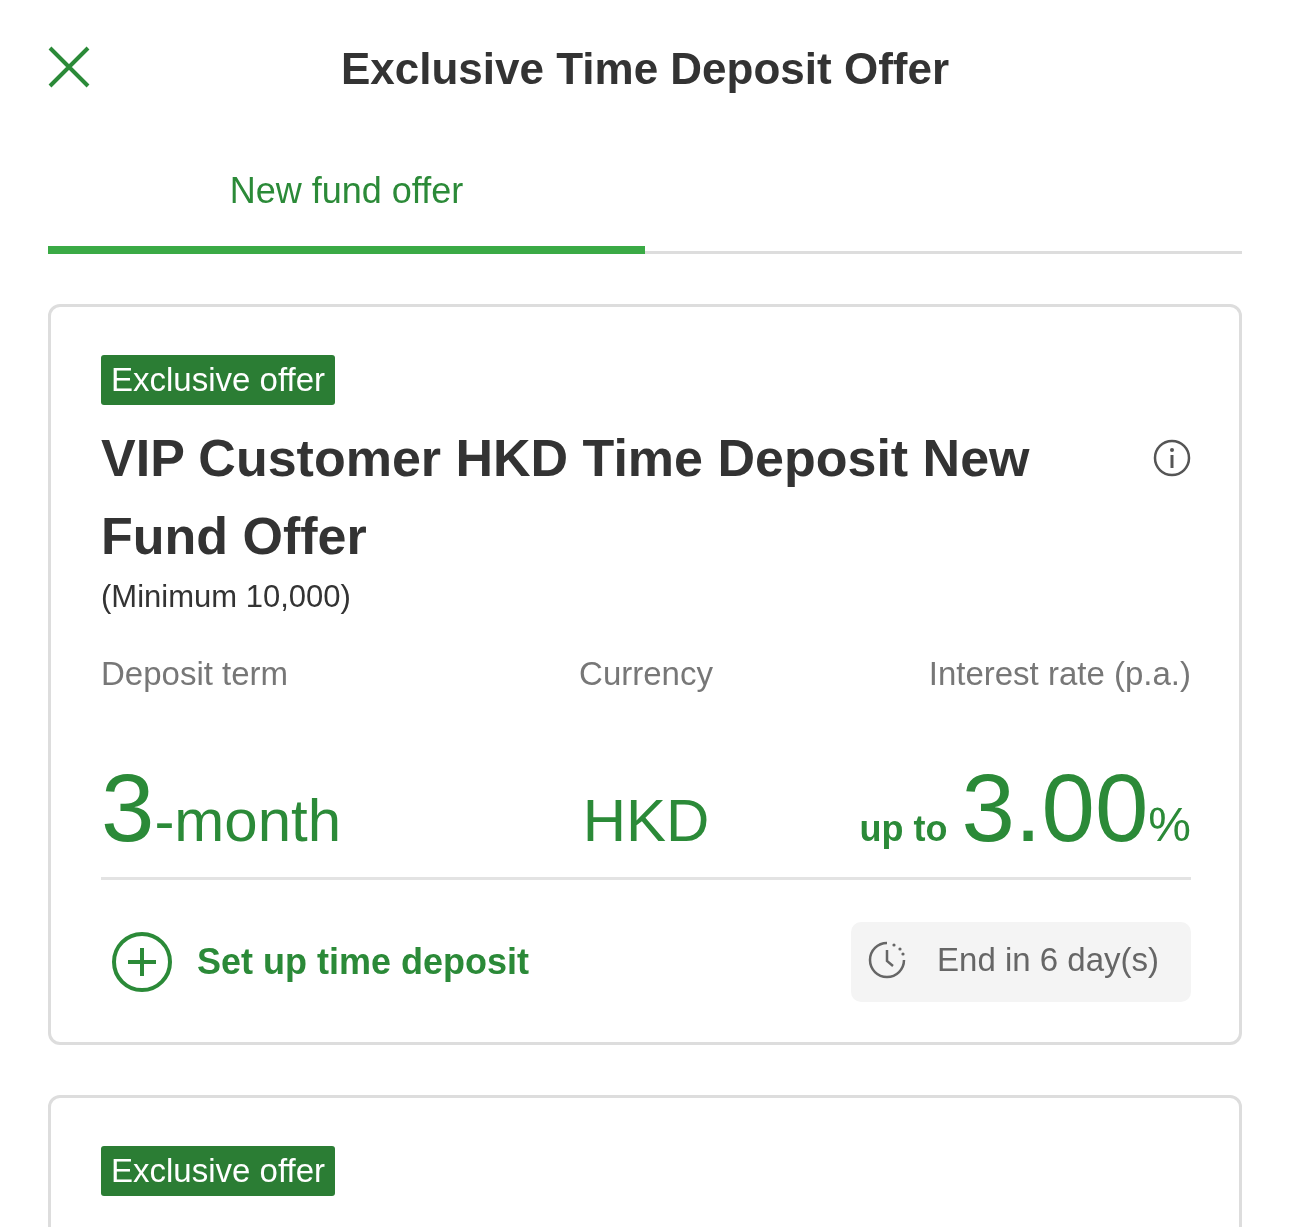 The height and width of the screenshot is (1227, 1290). What do you see at coordinates (346, 197) in the screenshot?
I see `tab: New fund offer` at bounding box center [346, 197].